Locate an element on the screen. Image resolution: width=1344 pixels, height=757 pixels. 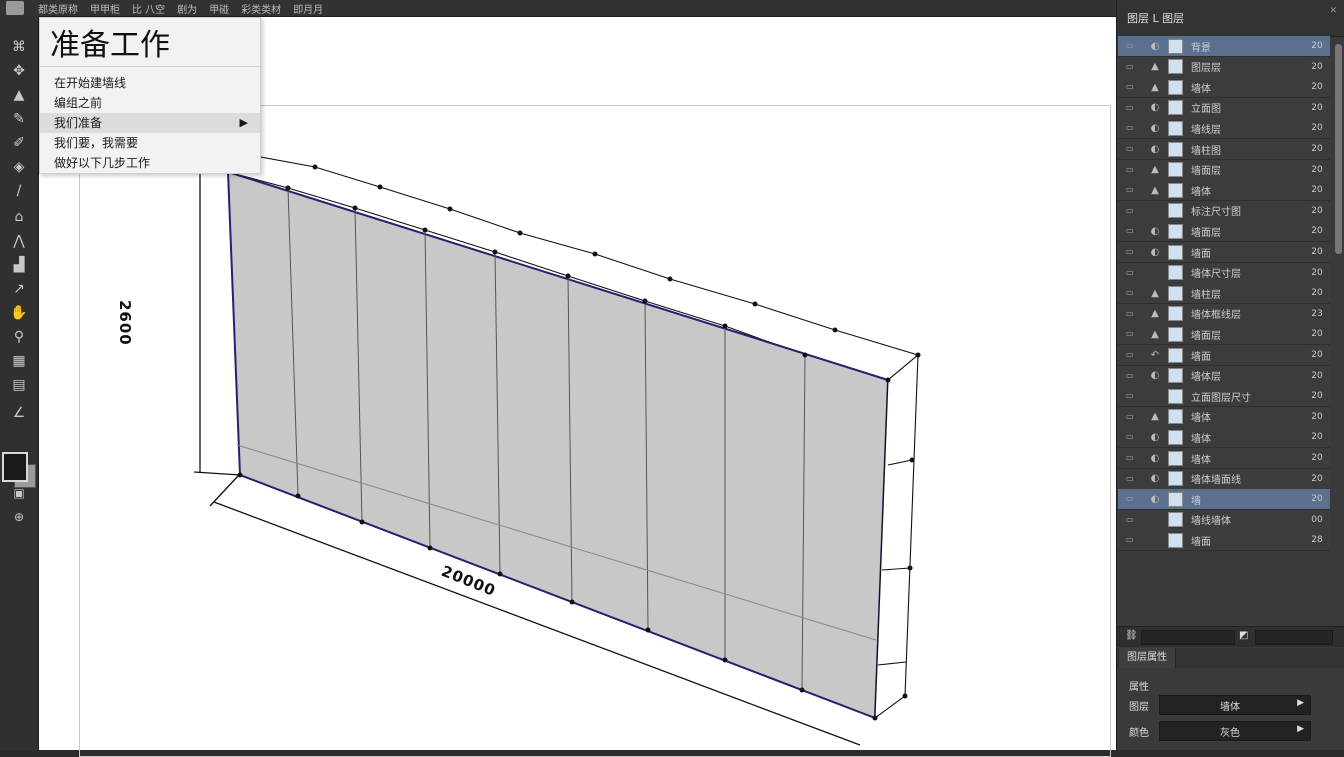
layer-name: 墙体 is located at coordinates (1201, 89).